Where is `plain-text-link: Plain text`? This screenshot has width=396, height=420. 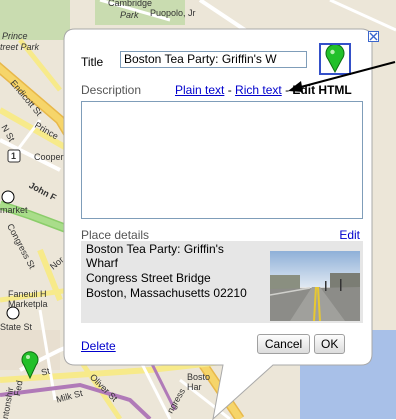 plain-text-link: Plain text is located at coordinates (199, 90).